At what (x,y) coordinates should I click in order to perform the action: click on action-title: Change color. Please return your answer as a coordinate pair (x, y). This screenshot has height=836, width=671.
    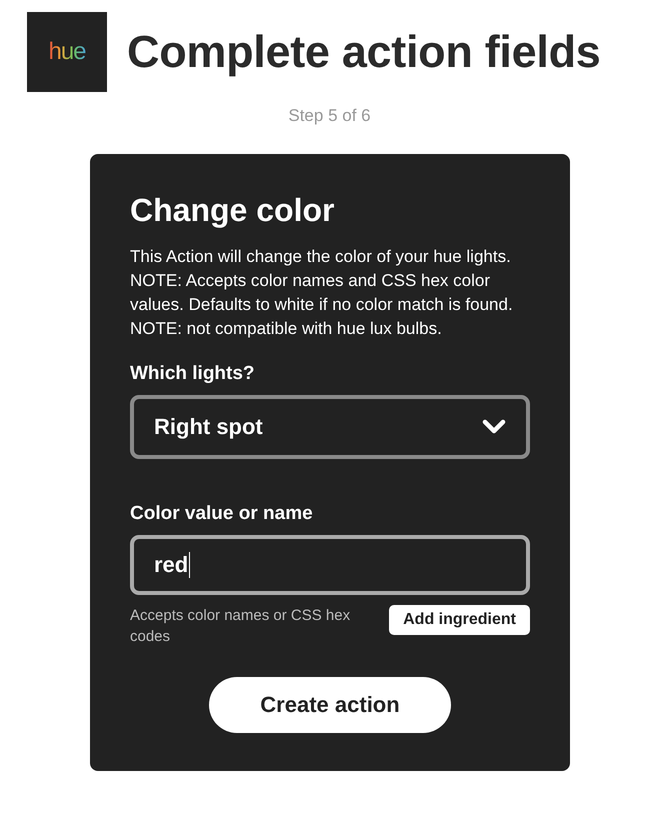
    Looking at the image, I should click on (233, 210).